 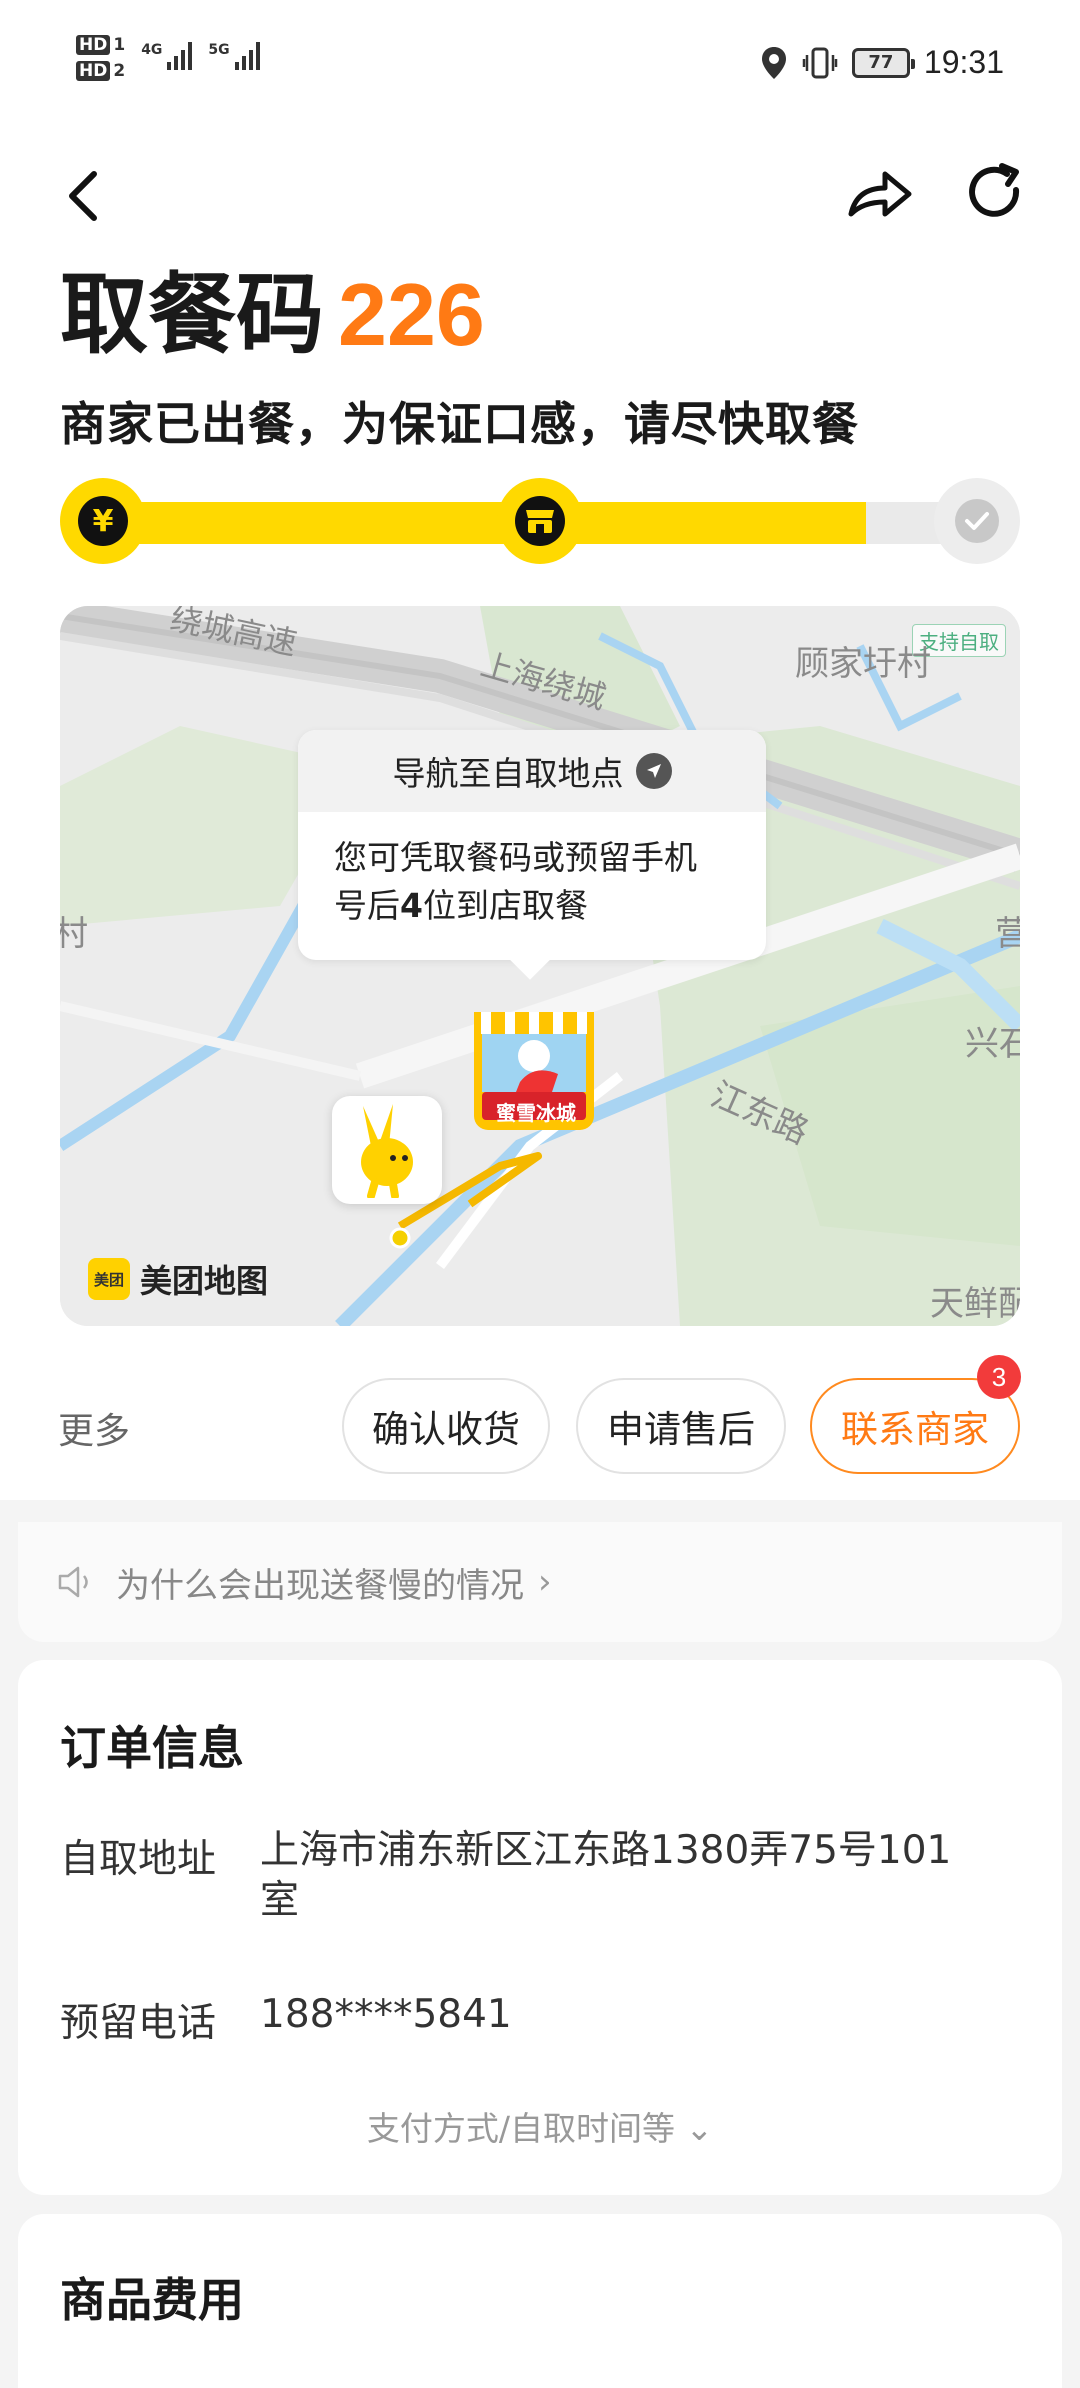 I want to click on tooltip-body: 您可凭取餐码或预留手机 号后4位到店取餐, so click(x=532, y=886).